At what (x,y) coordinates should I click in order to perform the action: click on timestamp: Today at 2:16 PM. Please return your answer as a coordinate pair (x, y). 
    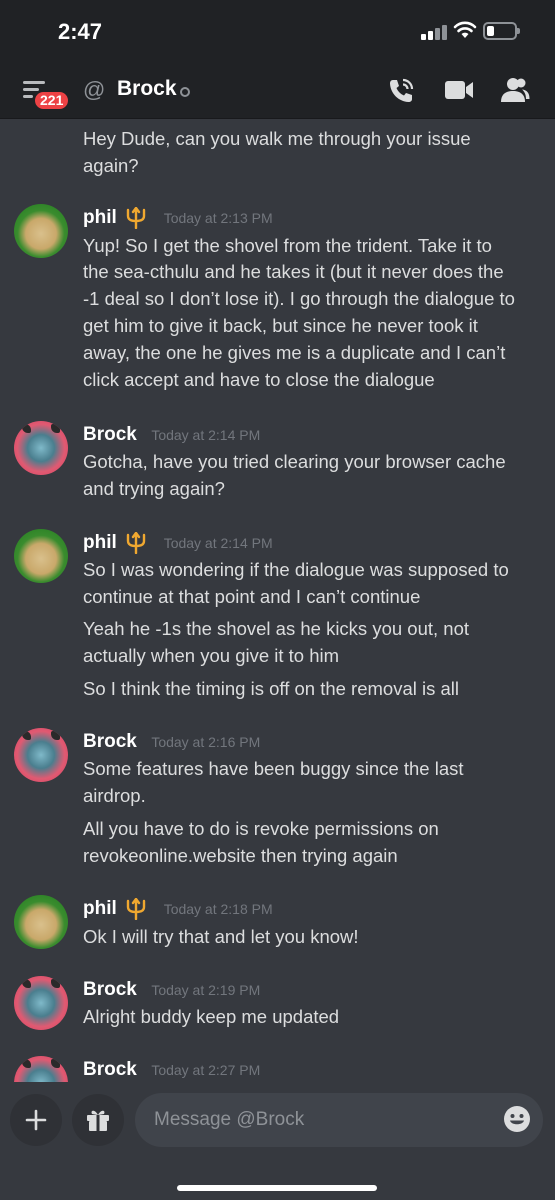
    Looking at the image, I should click on (206, 742).